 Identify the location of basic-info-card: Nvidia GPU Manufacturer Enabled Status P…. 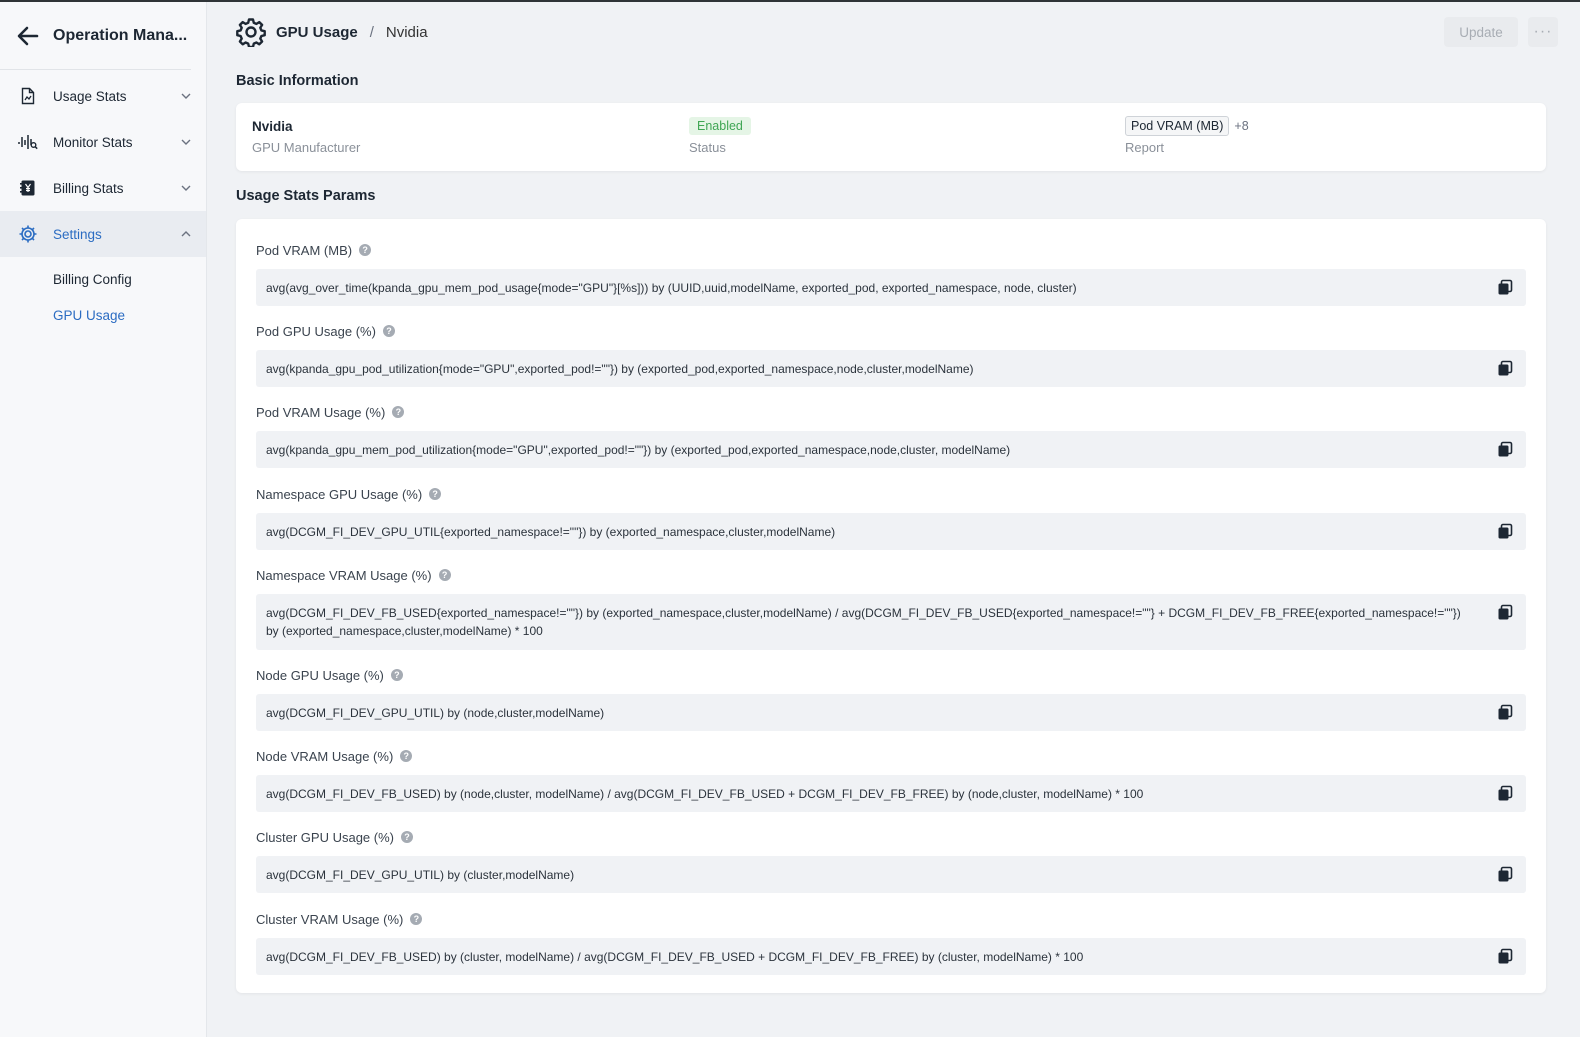
(891, 137).